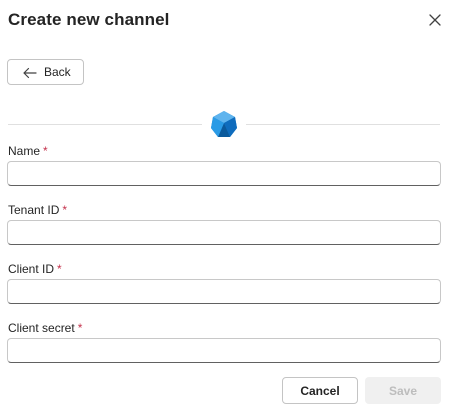  I want to click on tenant-id-input, so click(224, 232).